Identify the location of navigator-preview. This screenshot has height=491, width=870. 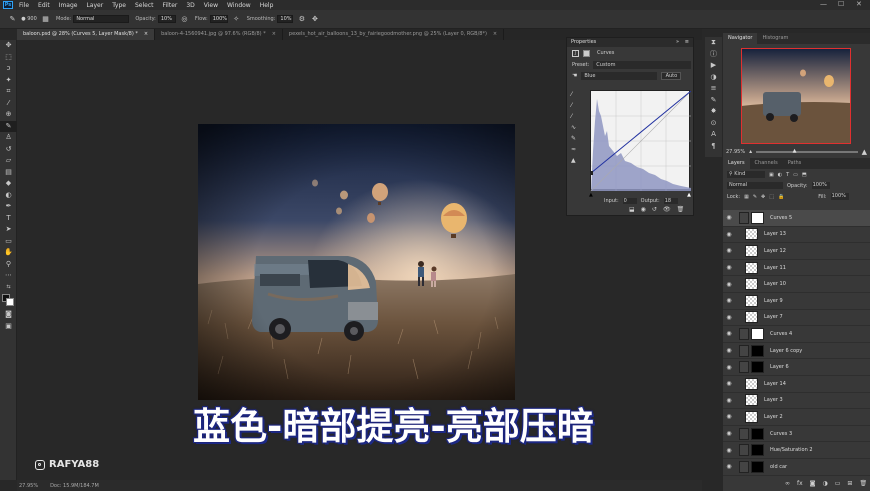
(796, 96).